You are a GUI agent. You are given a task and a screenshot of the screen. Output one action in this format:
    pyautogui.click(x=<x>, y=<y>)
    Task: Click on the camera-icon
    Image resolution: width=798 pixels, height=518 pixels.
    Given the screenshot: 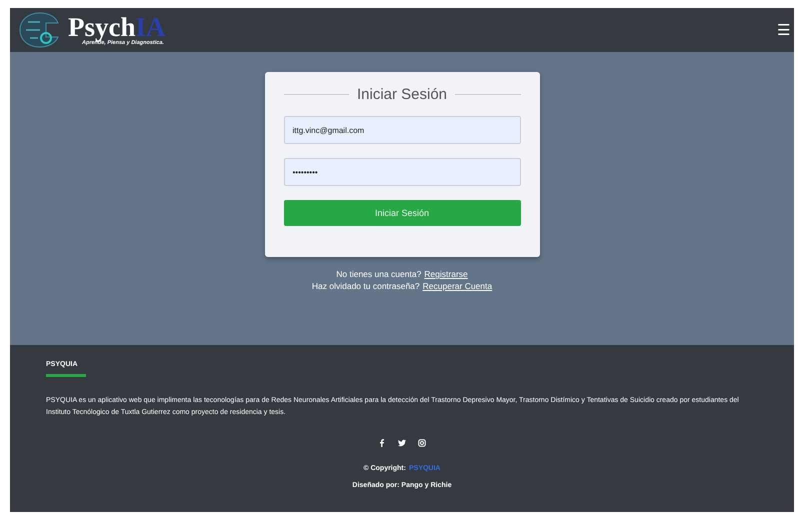 What is the action you would take?
    pyautogui.click(x=422, y=443)
    